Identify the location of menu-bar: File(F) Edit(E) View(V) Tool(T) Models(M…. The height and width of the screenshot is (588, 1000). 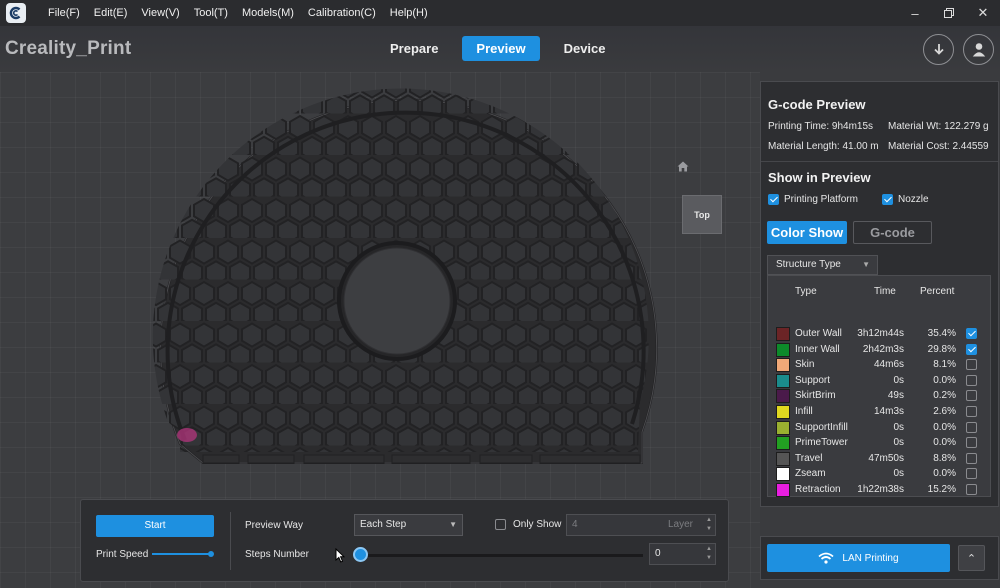
(500, 13).